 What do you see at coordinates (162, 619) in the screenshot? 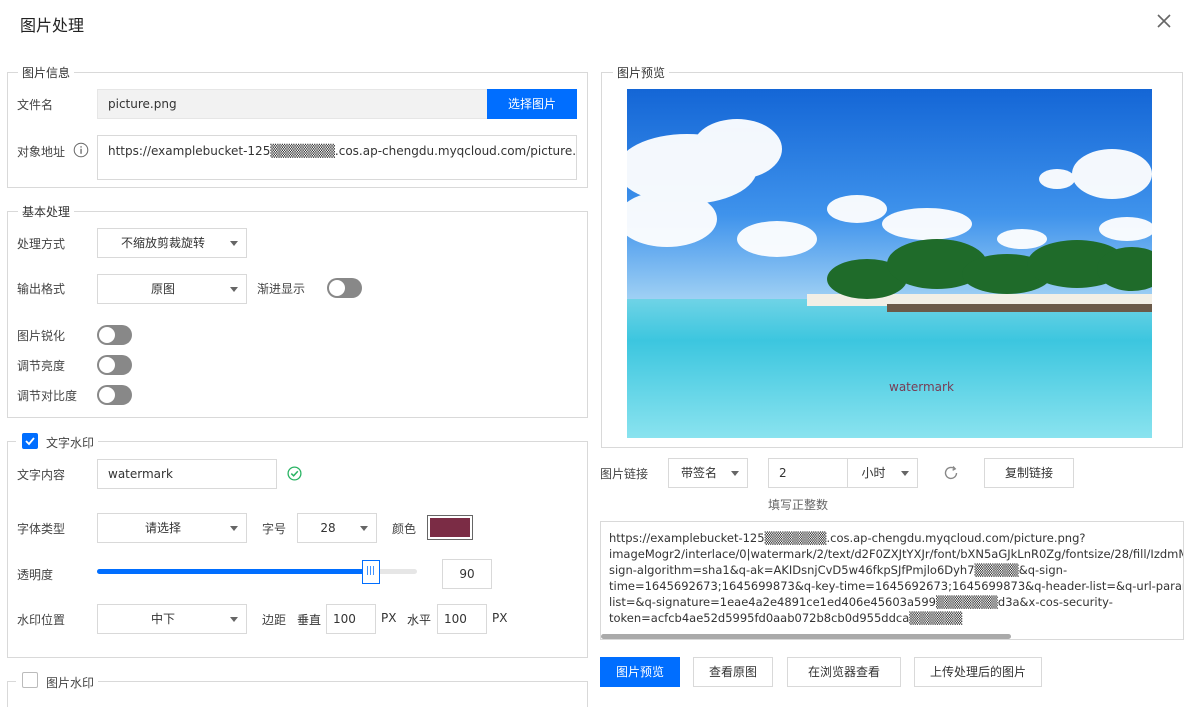
I see `watermark-position-select-value: 中下` at bounding box center [162, 619].